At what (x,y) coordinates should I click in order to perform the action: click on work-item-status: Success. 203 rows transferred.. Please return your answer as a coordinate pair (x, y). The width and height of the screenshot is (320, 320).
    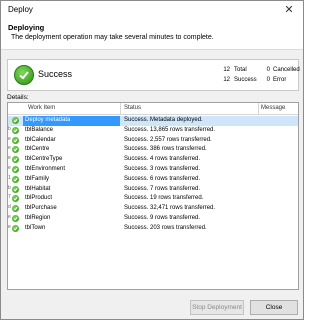
    Looking at the image, I should click on (165, 227).